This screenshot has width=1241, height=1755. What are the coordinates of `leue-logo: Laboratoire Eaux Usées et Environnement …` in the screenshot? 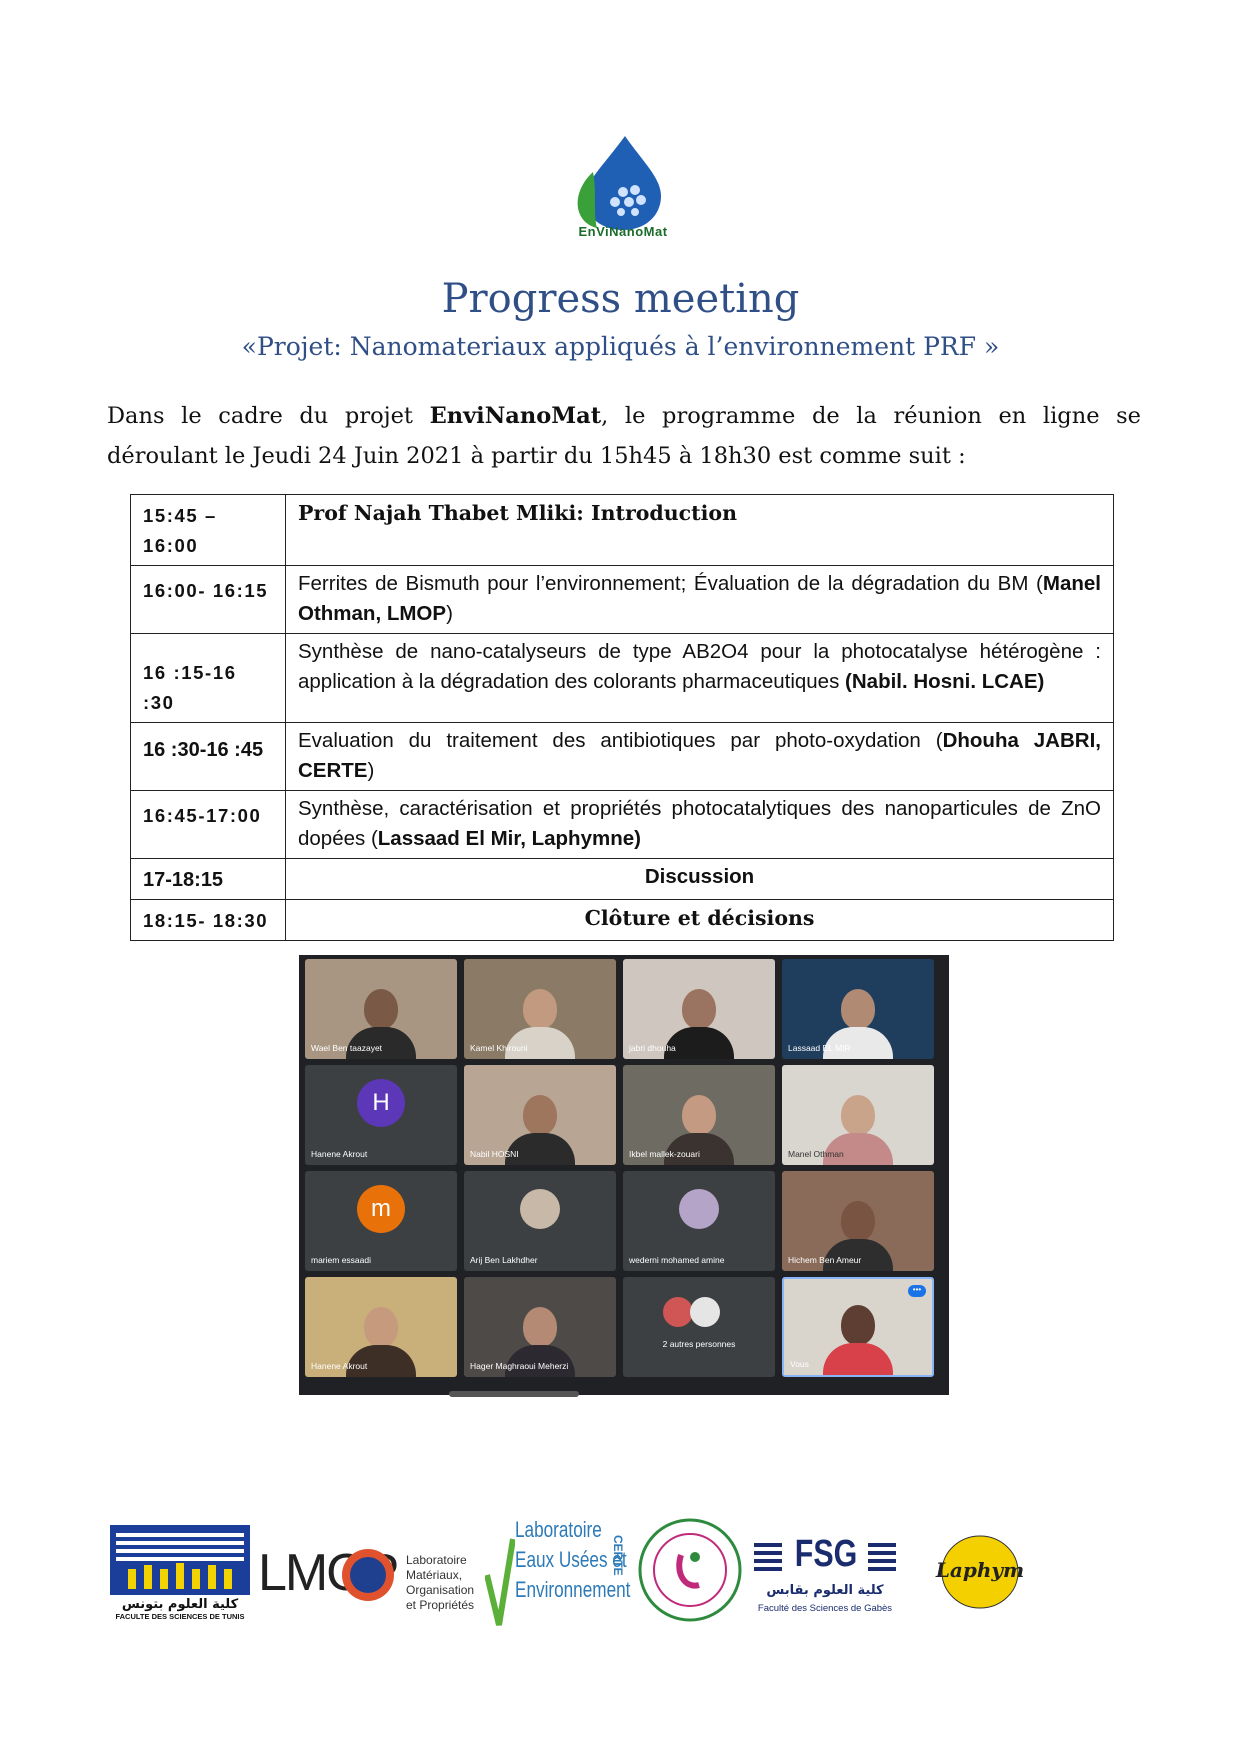 It's located at (557, 1570).